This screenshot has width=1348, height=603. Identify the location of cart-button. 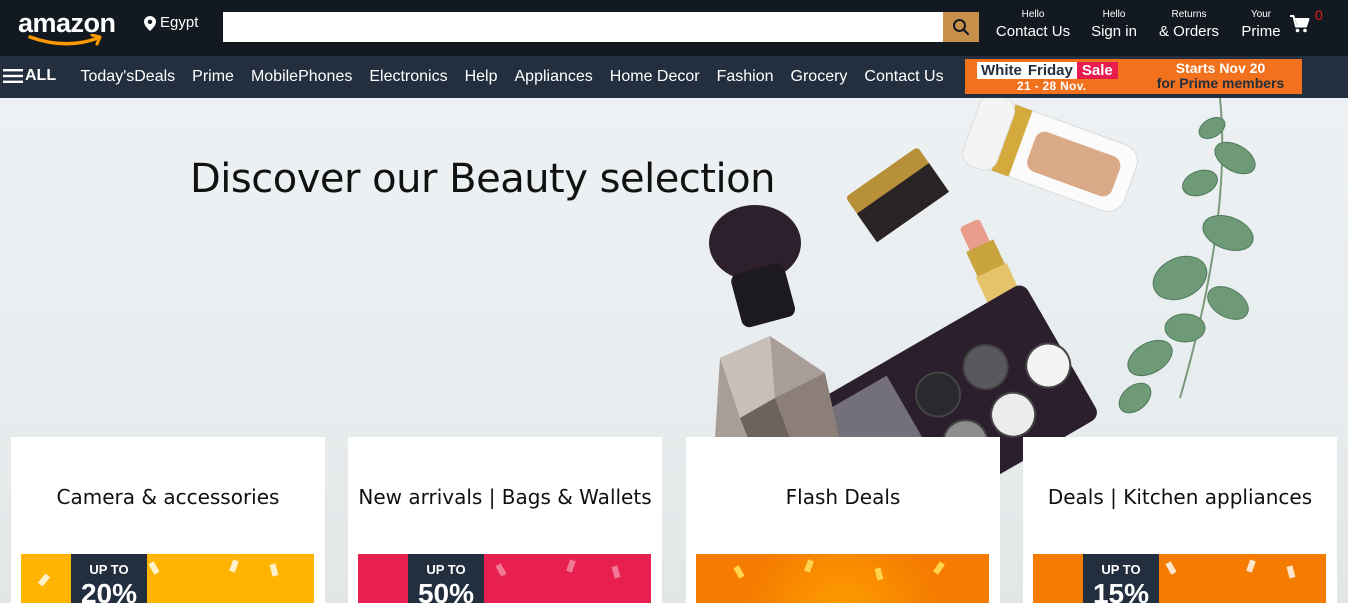
(1300, 26).